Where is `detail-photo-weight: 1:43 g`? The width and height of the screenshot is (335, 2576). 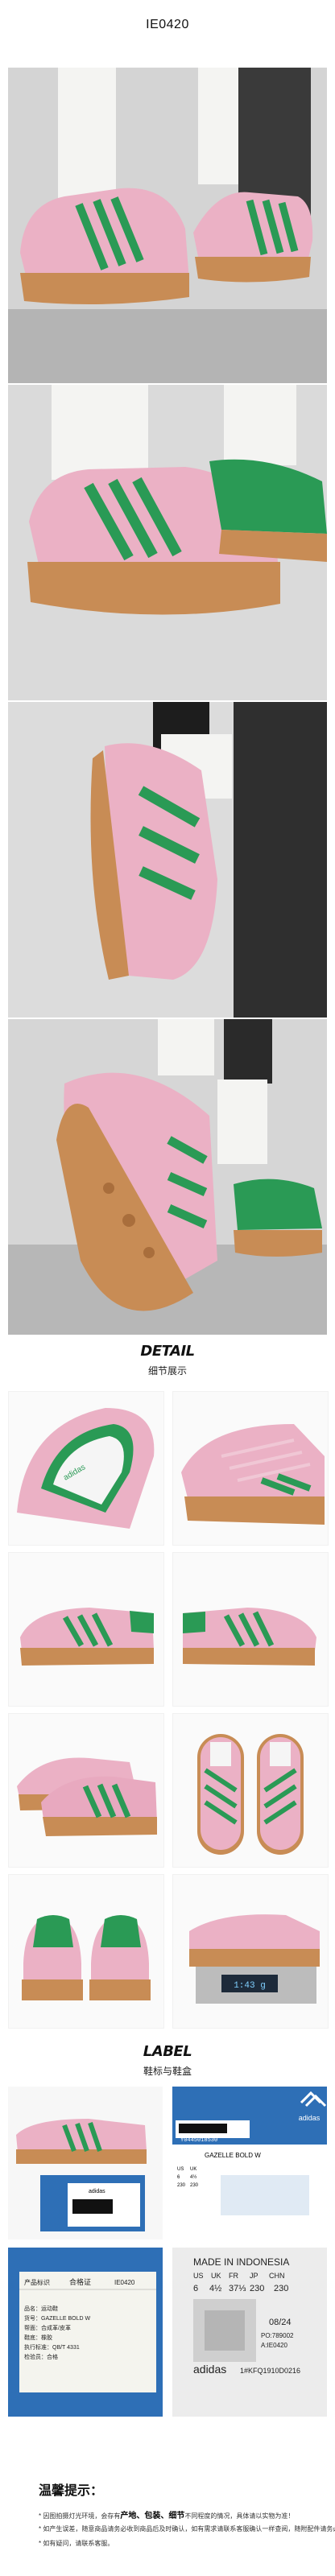 detail-photo-weight: 1:43 g is located at coordinates (250, 1951).